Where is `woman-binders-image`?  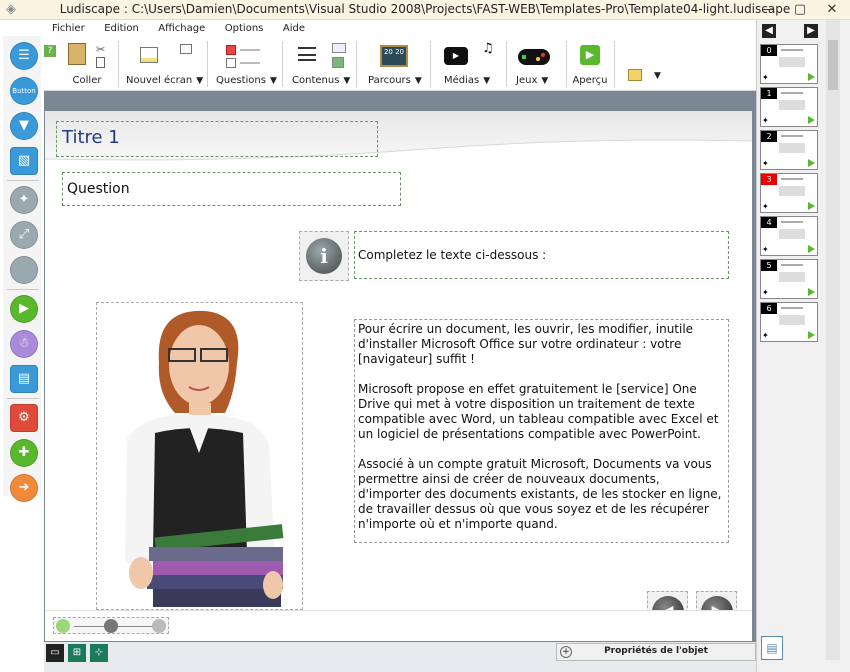
woman-binders-image is located at coordinates (199, 456).